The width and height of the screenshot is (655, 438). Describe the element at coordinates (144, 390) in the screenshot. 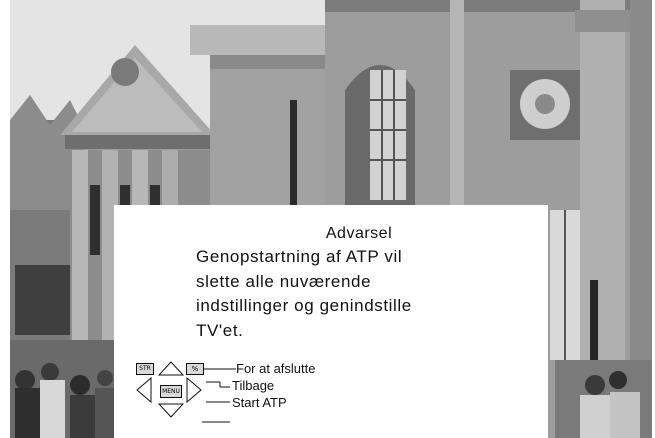

I see `triangle-left-icon` at that location.